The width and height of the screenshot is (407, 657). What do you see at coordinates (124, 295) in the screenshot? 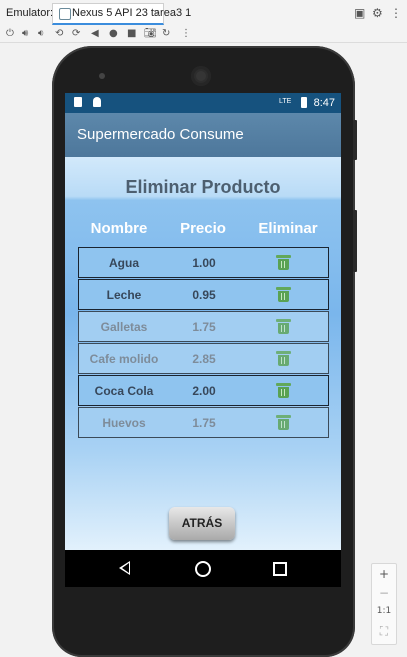
I see `product-name: Leche` at bounding box center [124, 295].